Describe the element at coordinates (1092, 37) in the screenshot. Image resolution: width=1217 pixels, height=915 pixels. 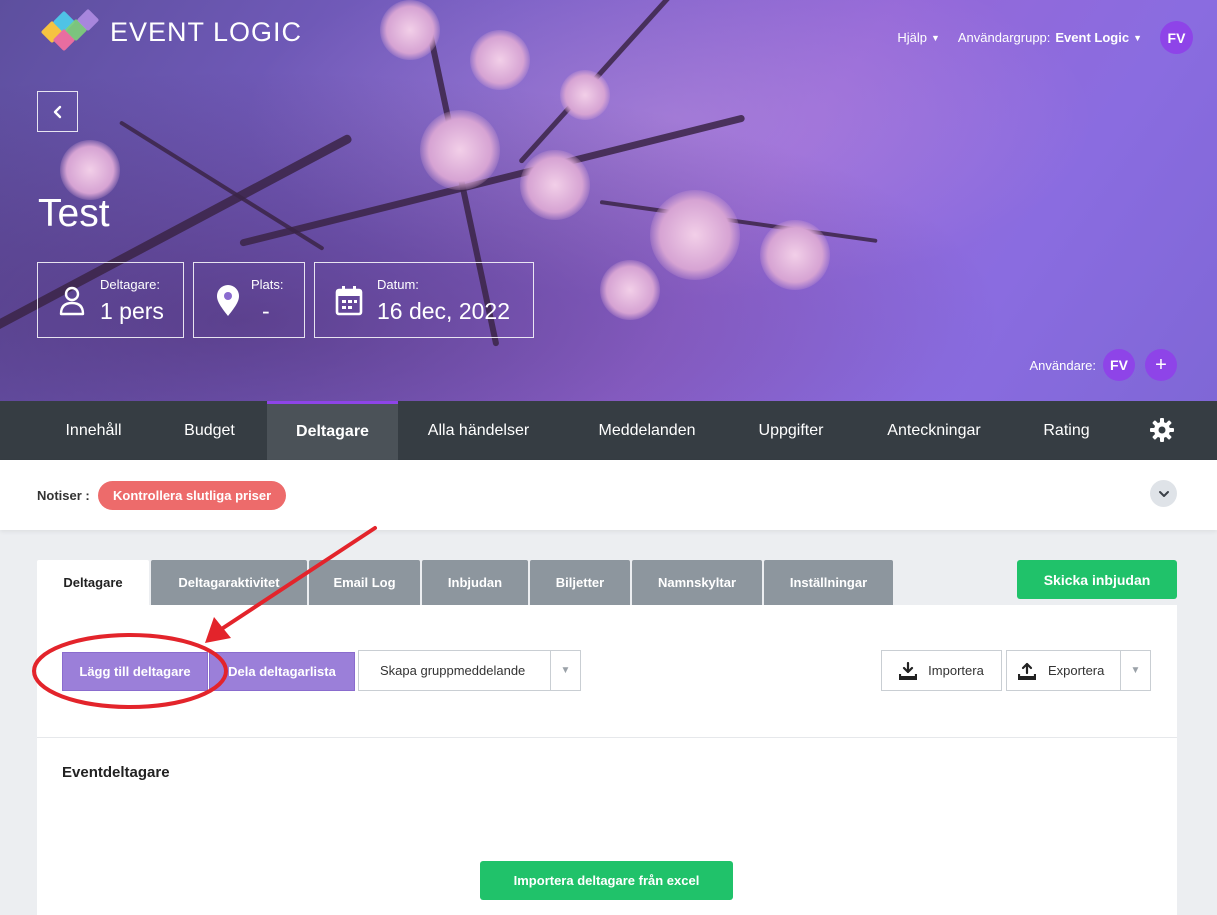
I see `user-group-value: Event Logic` at that location.